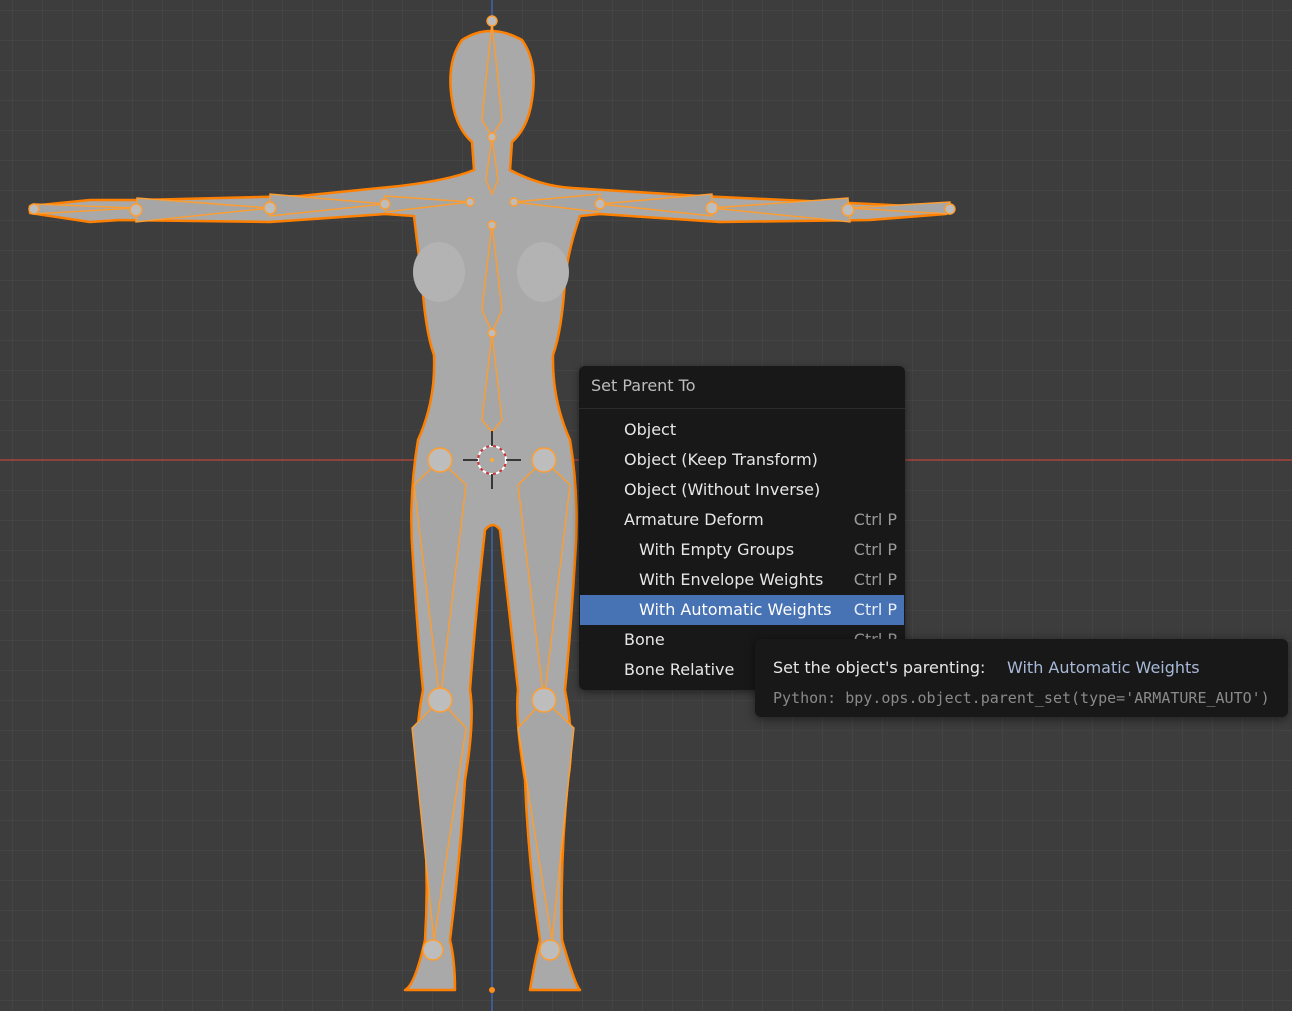 Image resolution: width=1292 pixels, height=1011 pixels. Describe the element at coordinates (717, 549) in the screenshot. I see `menu-item-label: With Empty Groups` at that location.